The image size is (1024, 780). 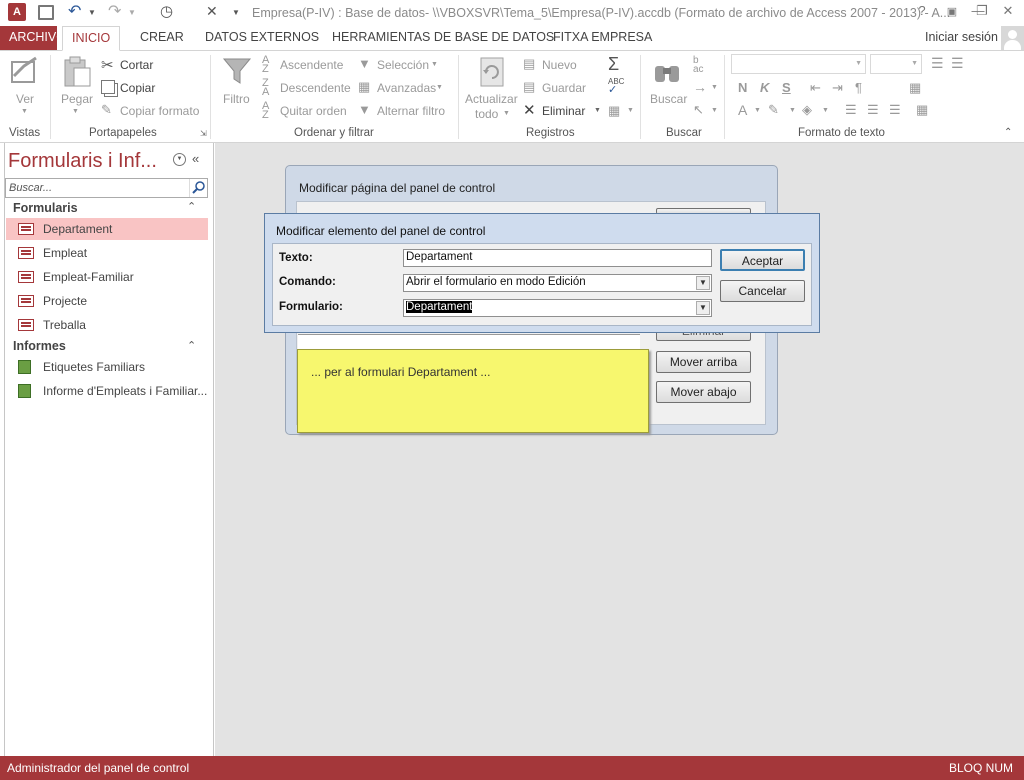 What do you see at coordinates (714, 110) in the screenshot?
I see `select-dropdown-icon: ▼` at bounding box center [714, 110].